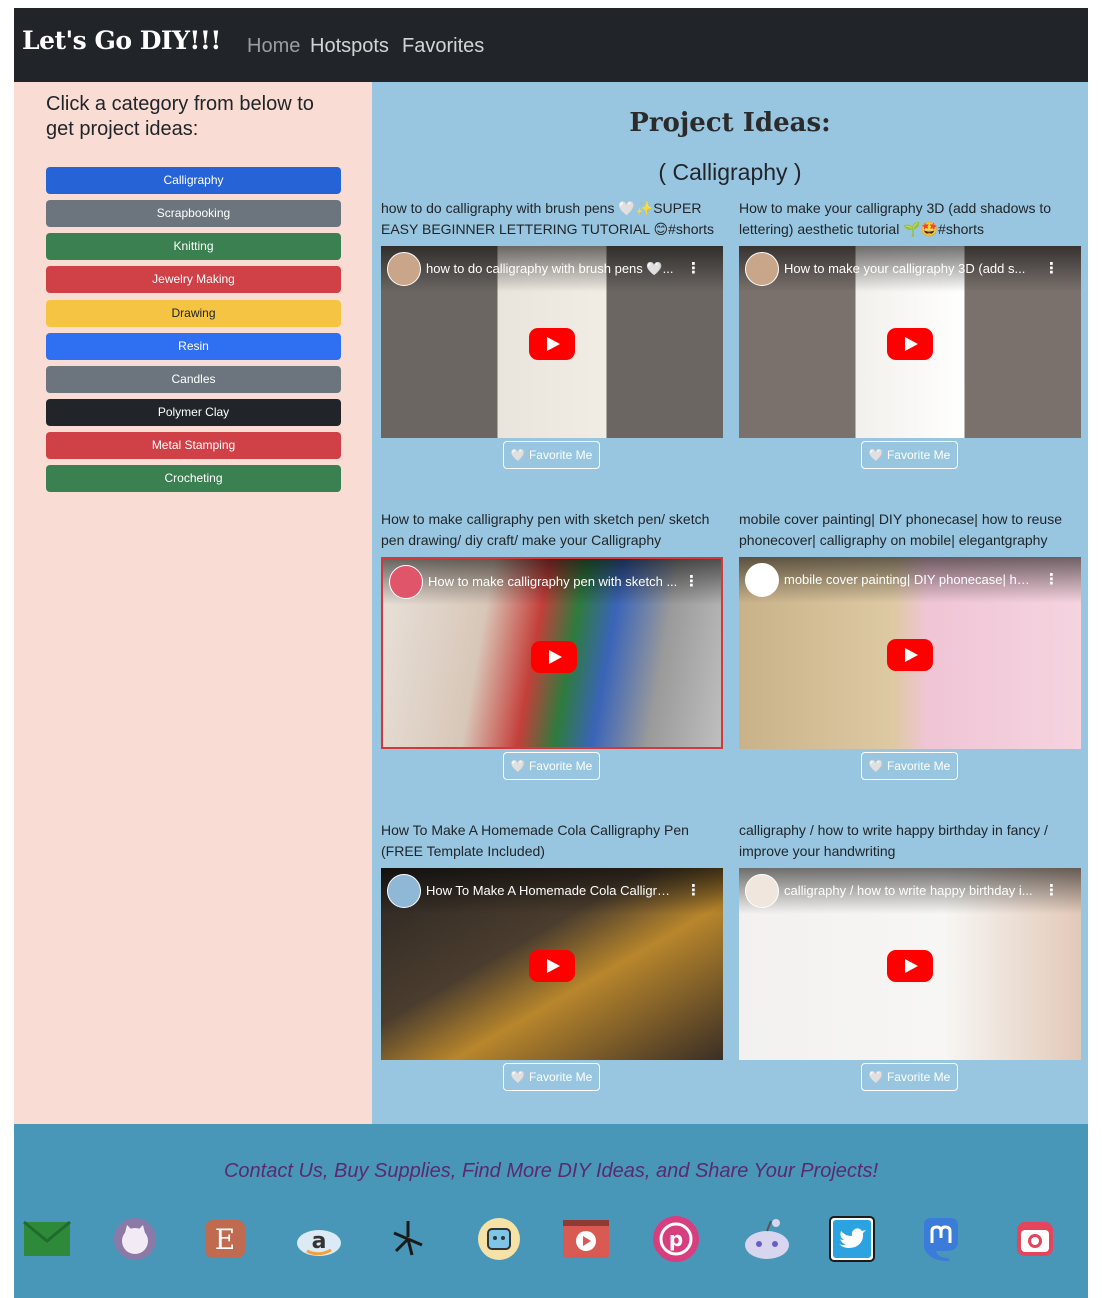  I want to click on instagram-icon, so click(1035, 1239).